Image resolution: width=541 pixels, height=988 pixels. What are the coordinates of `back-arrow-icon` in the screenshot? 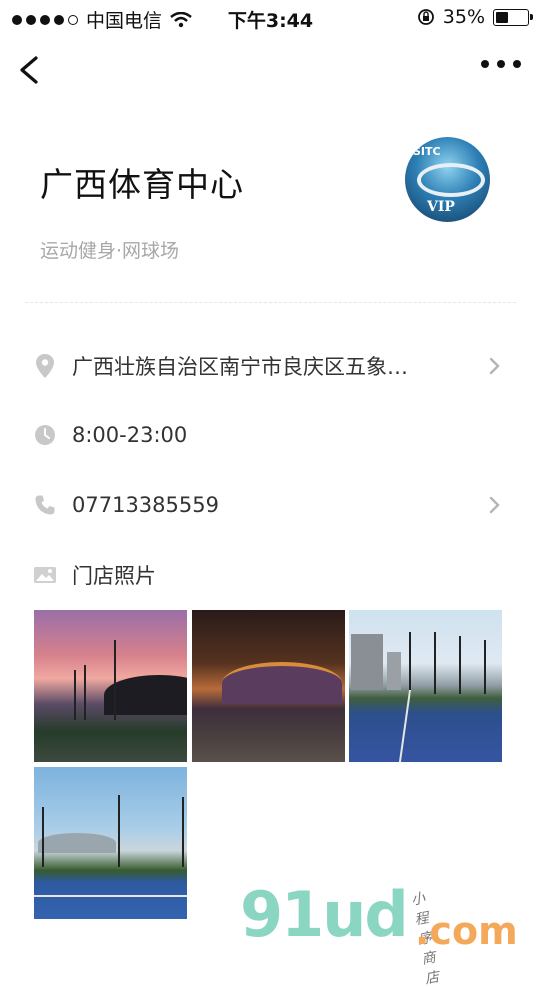 It's located at (32, 70).